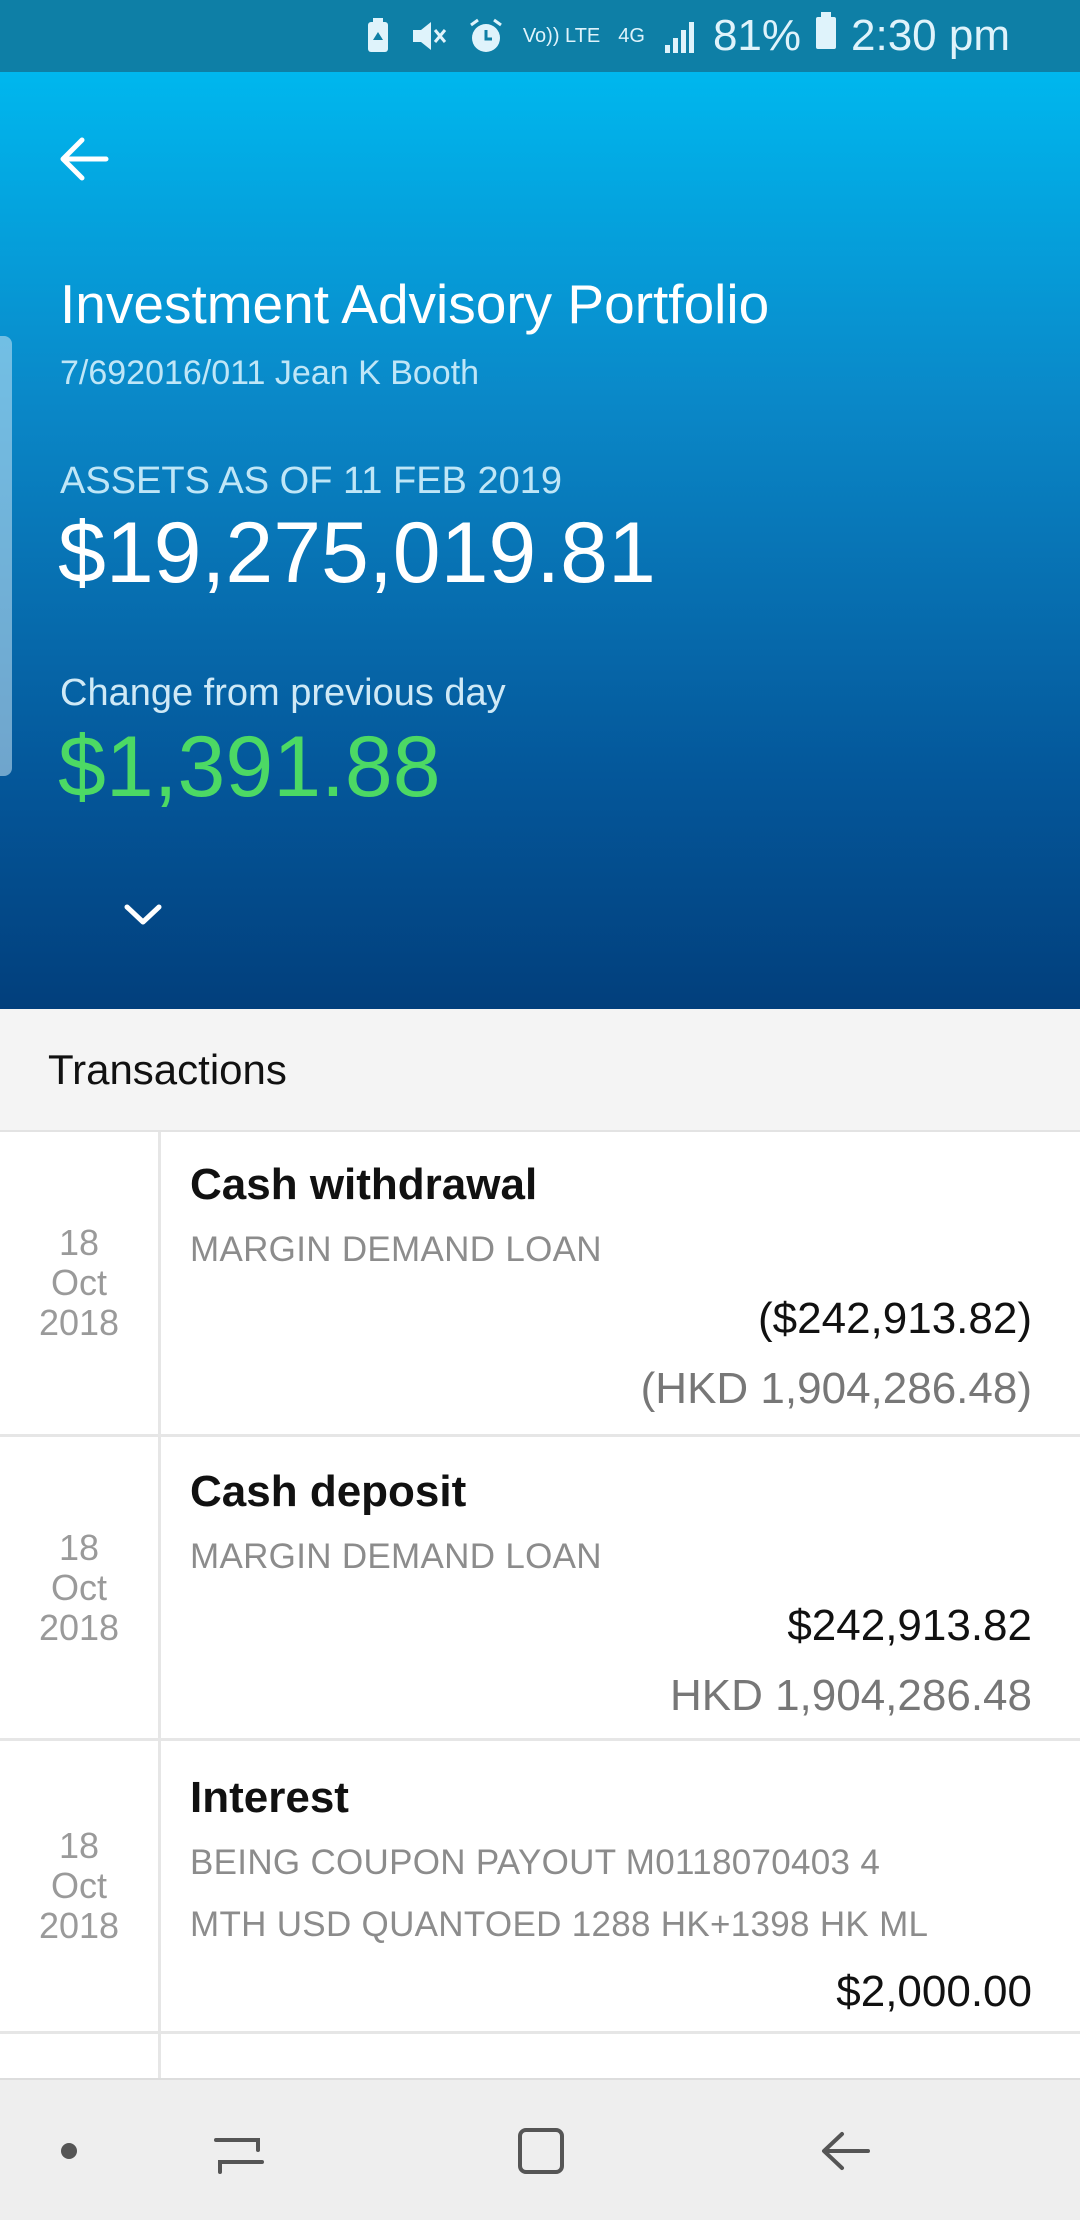 The width and height of the screenshot is (1080, 2220). I want to click on transaction-amount-local: (HKD 1,904,286.48), so click(836, 1388).